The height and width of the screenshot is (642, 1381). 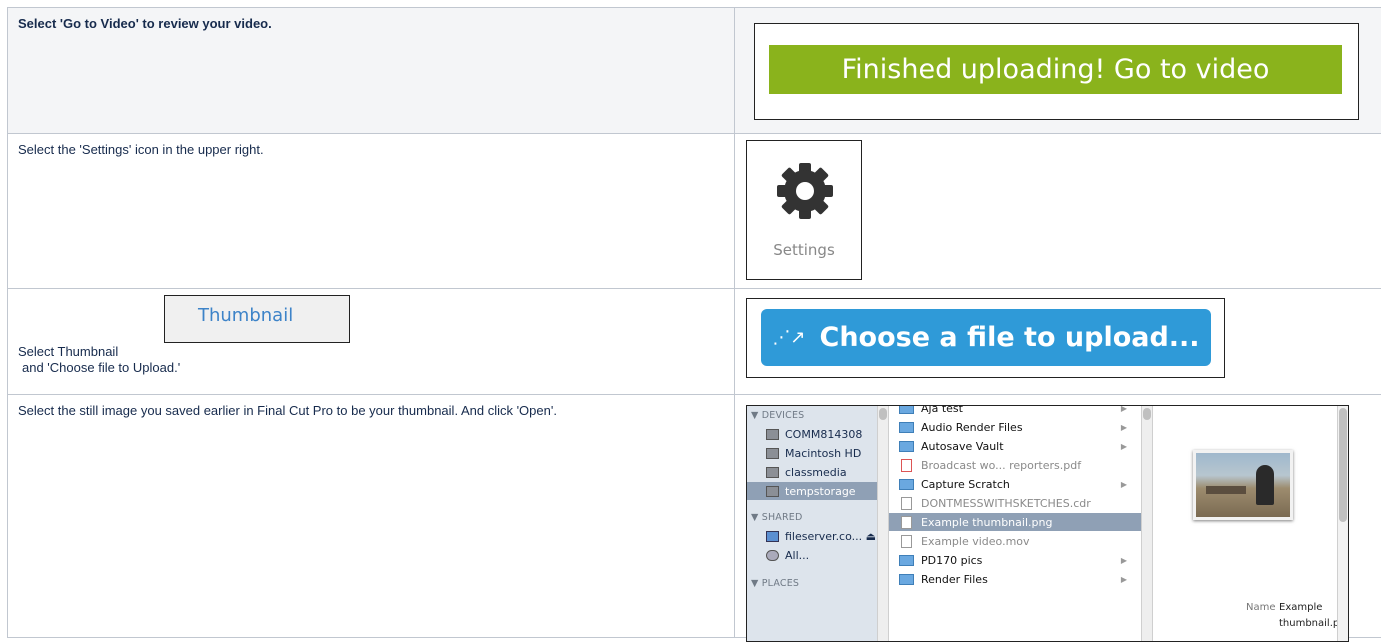 I want to click on finished-uploading-screenshot: Finished uploading! Go to video, so click(x=1056, y=71).